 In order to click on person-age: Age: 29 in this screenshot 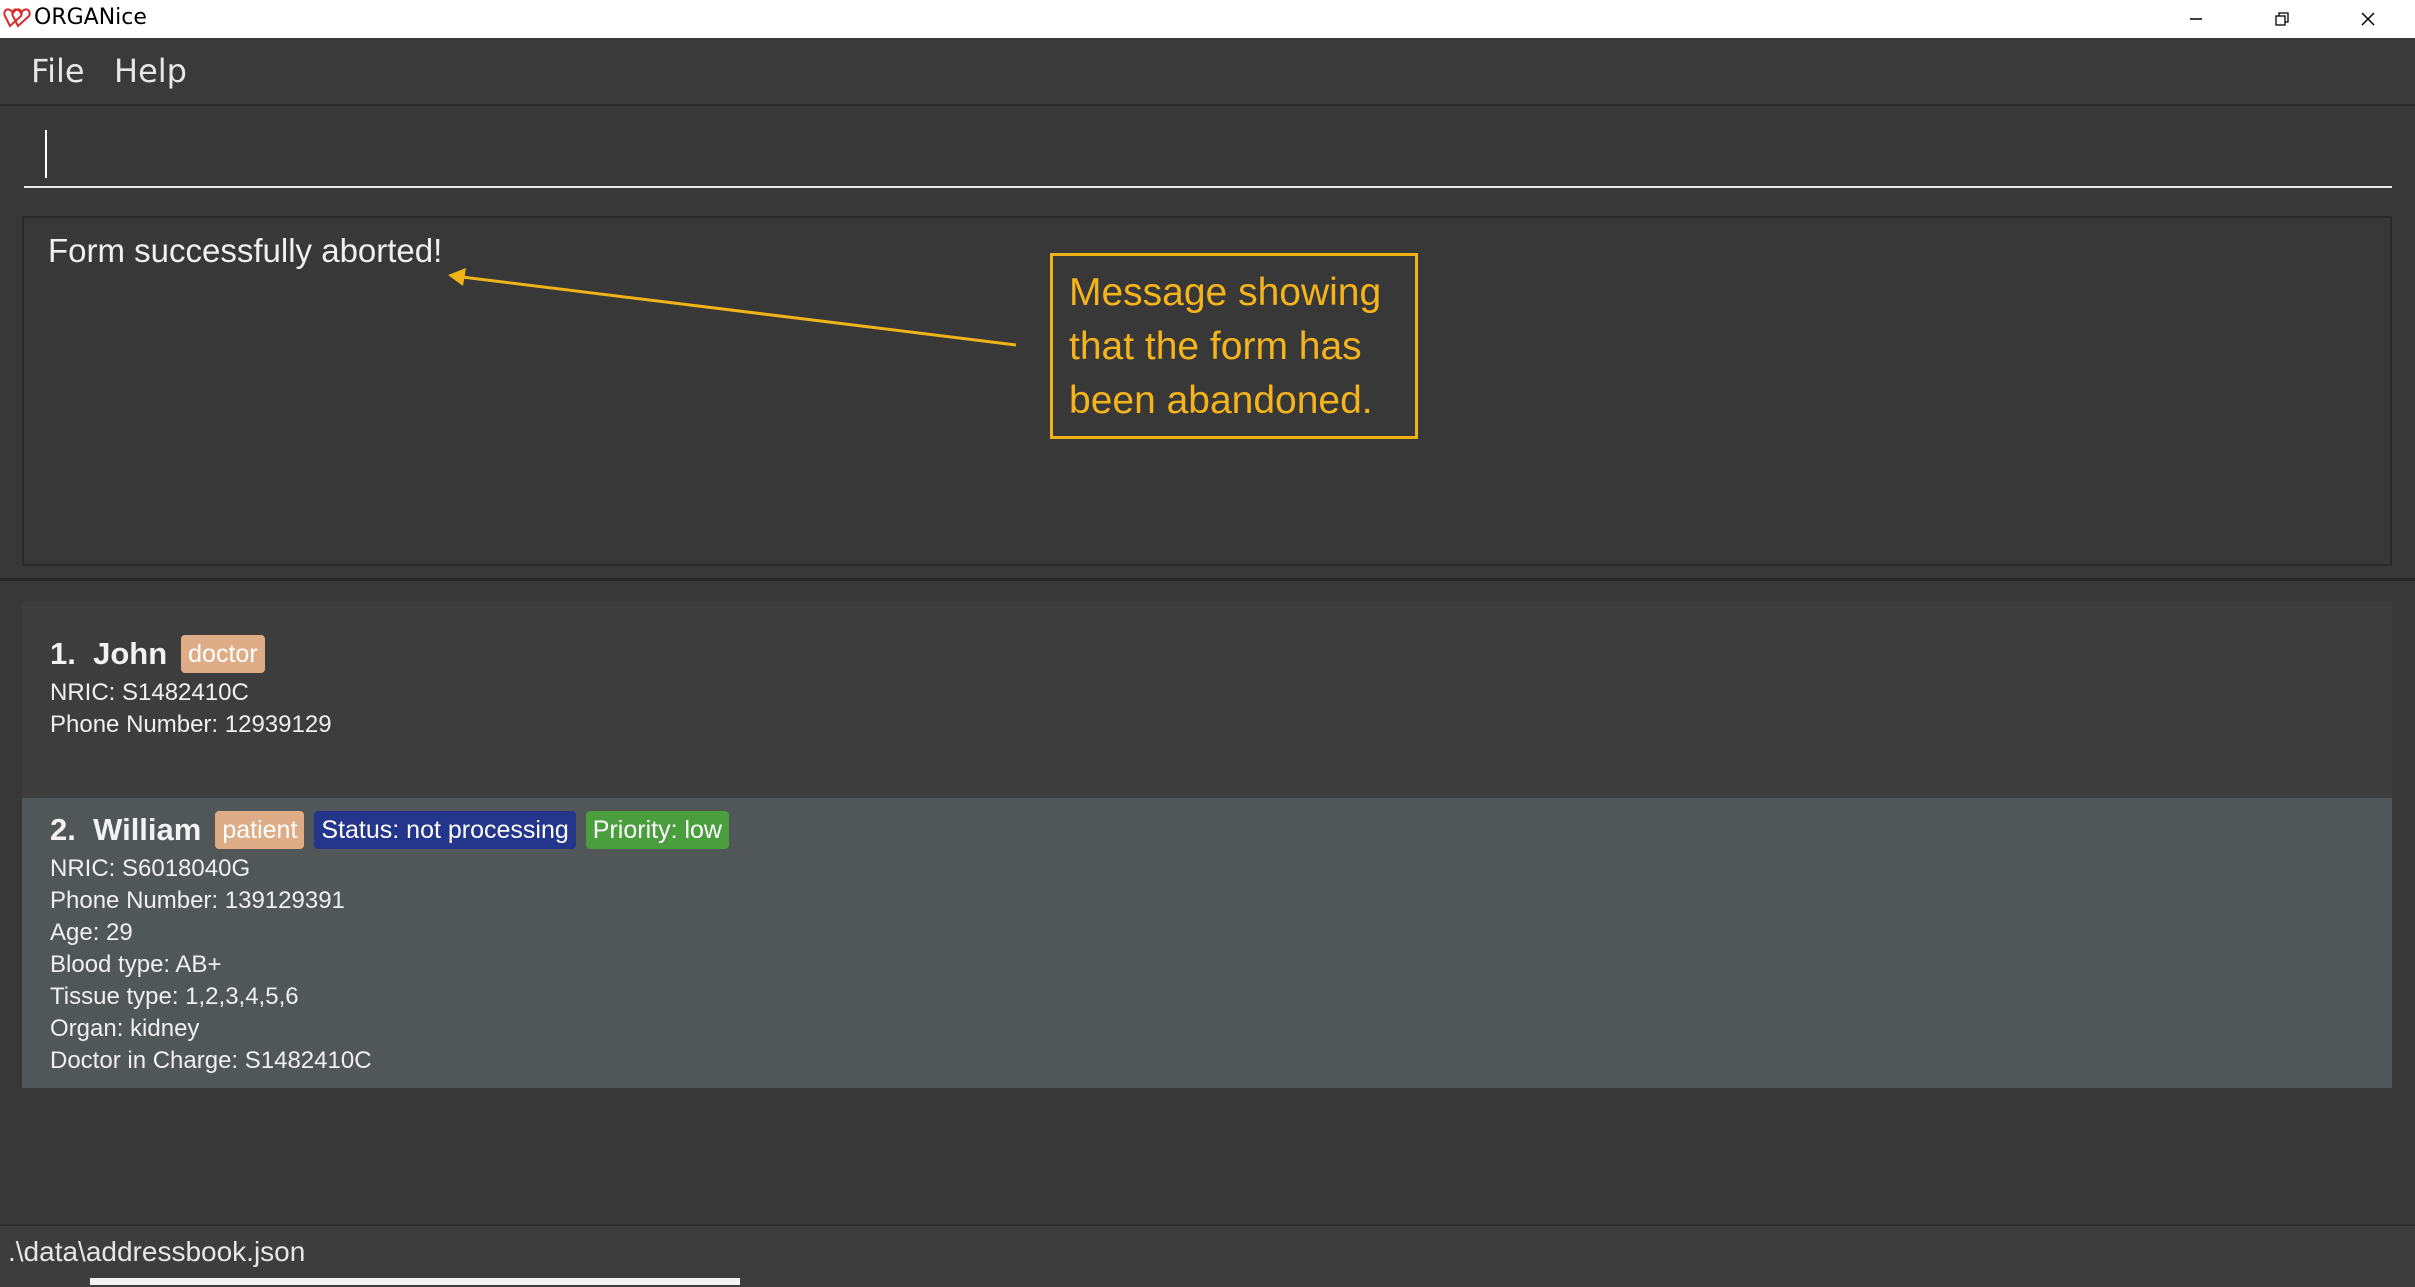, I will do `click(91, 932)`.